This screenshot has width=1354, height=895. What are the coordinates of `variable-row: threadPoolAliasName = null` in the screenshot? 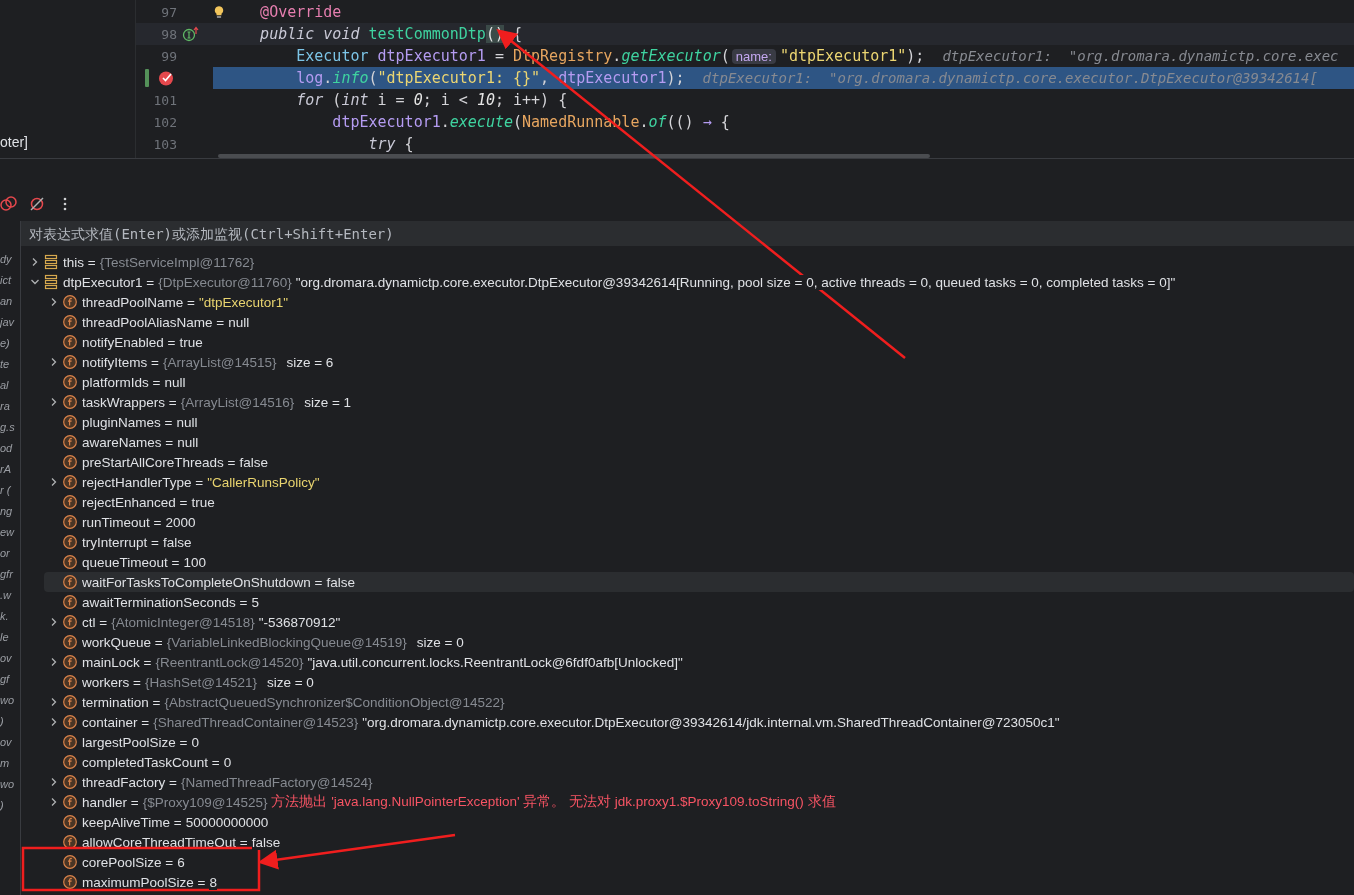 It's located at (699, 322).